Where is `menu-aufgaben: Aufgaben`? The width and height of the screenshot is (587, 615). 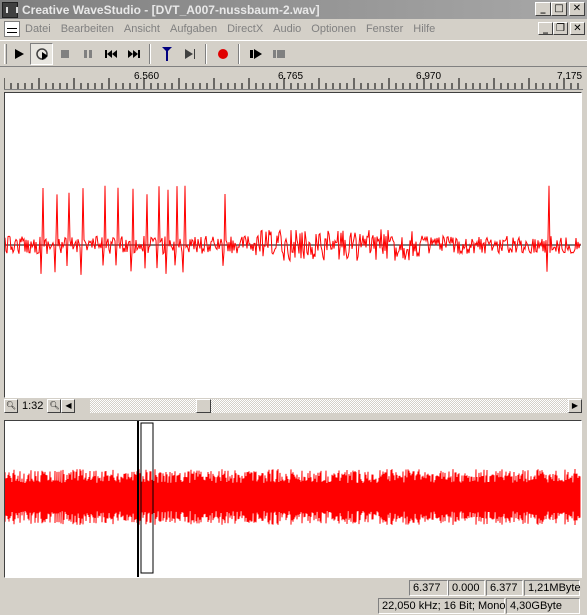
menu-aufgaben: Aufgaben is located at coordinates (193, 29).